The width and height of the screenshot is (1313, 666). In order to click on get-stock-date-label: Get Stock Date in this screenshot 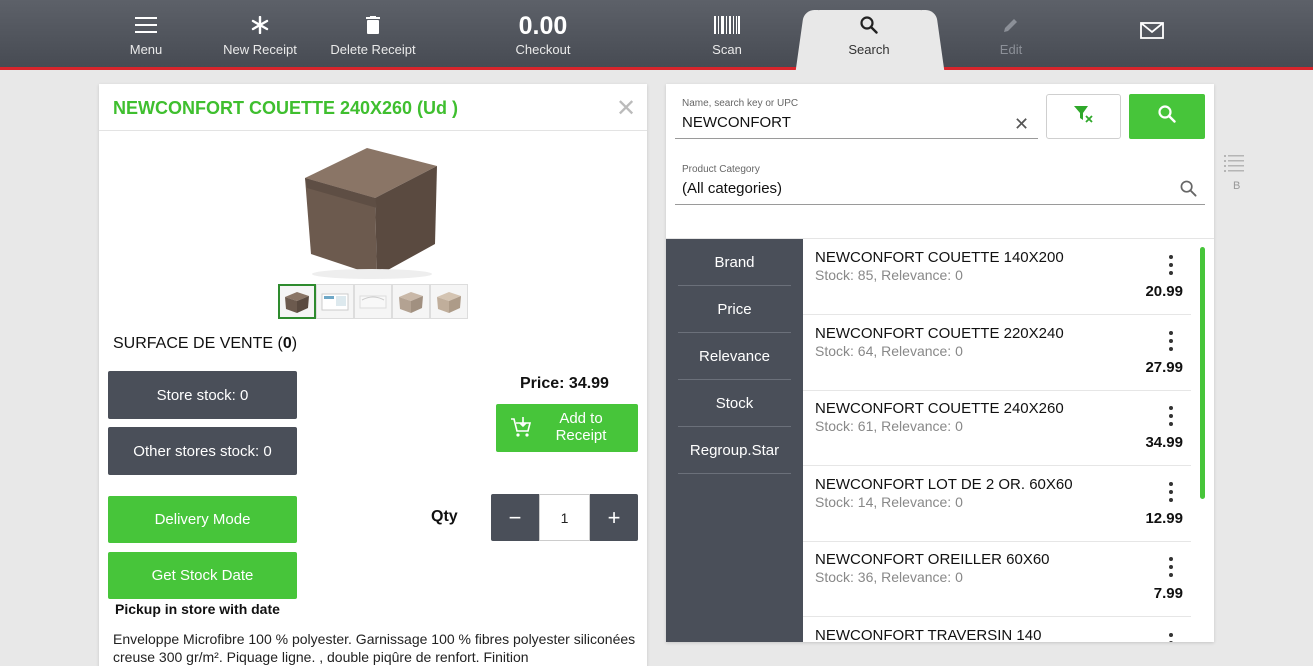, I will do `click(202, 575)`.